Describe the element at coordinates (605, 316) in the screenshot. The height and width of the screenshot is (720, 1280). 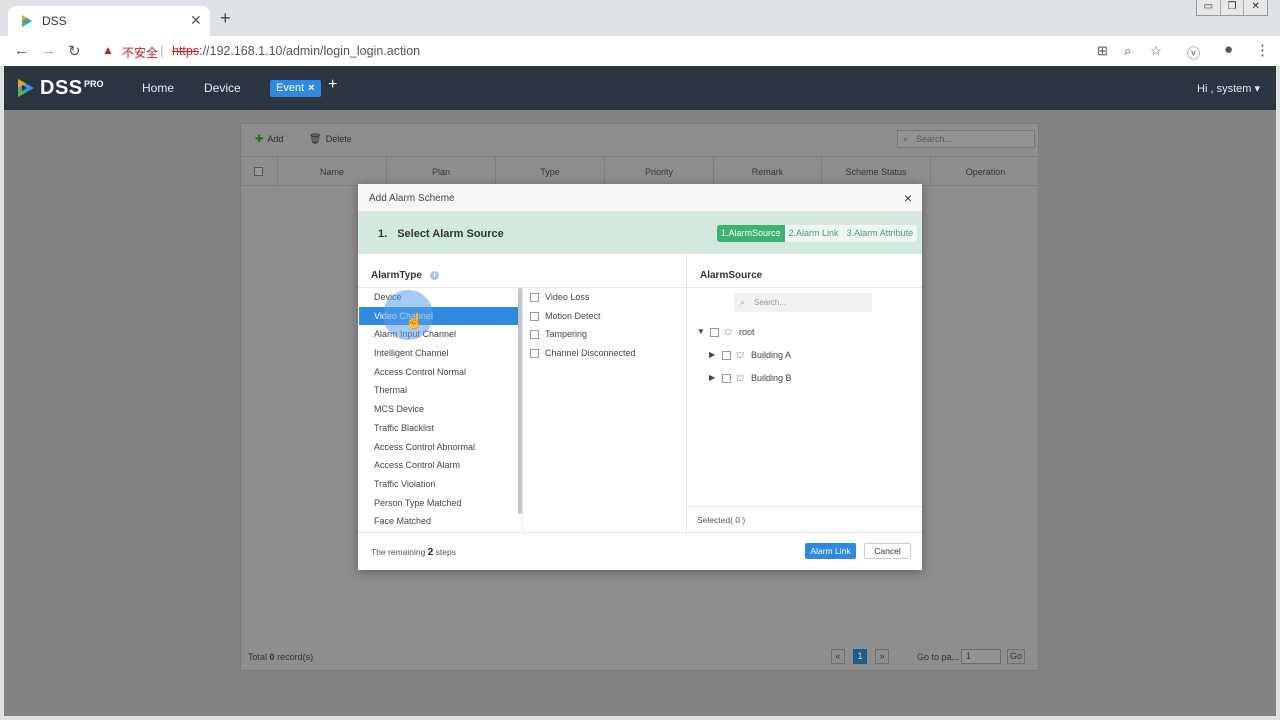
I see `alarm-subtype-item: Motion Detect` at that location.